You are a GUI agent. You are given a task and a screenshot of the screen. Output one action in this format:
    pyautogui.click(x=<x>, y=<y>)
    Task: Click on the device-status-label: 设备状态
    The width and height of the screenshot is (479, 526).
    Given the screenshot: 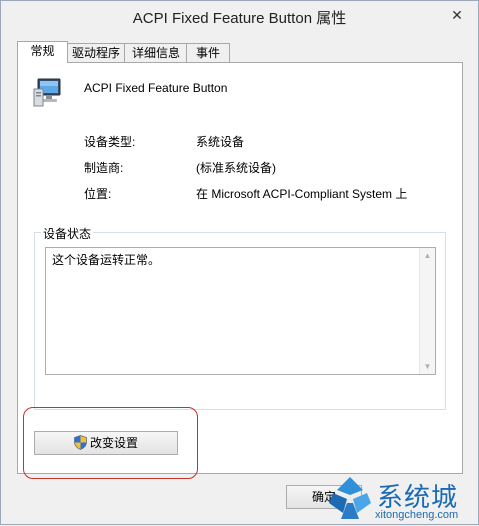 What is the action you would take?
    pyautogui.click(x=67, y=233)
    